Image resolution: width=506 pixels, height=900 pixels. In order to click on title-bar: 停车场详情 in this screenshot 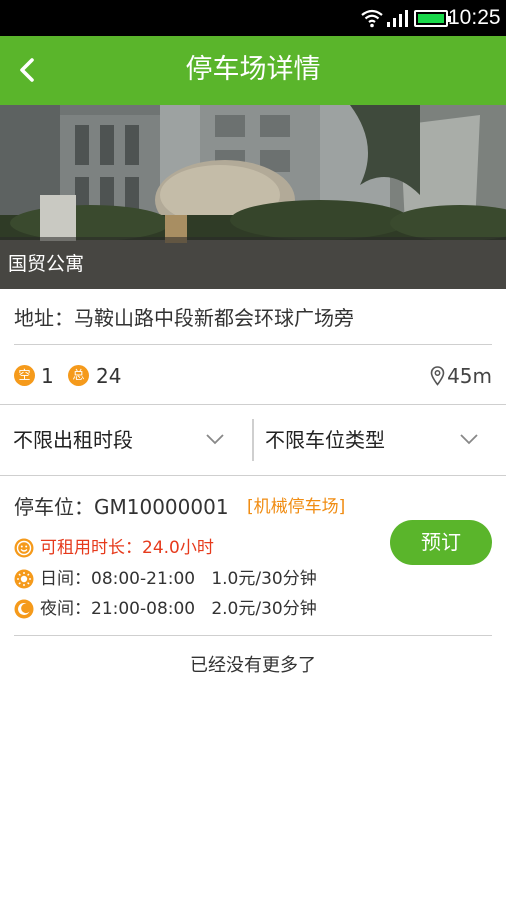, I will do `click(253, 70)`.